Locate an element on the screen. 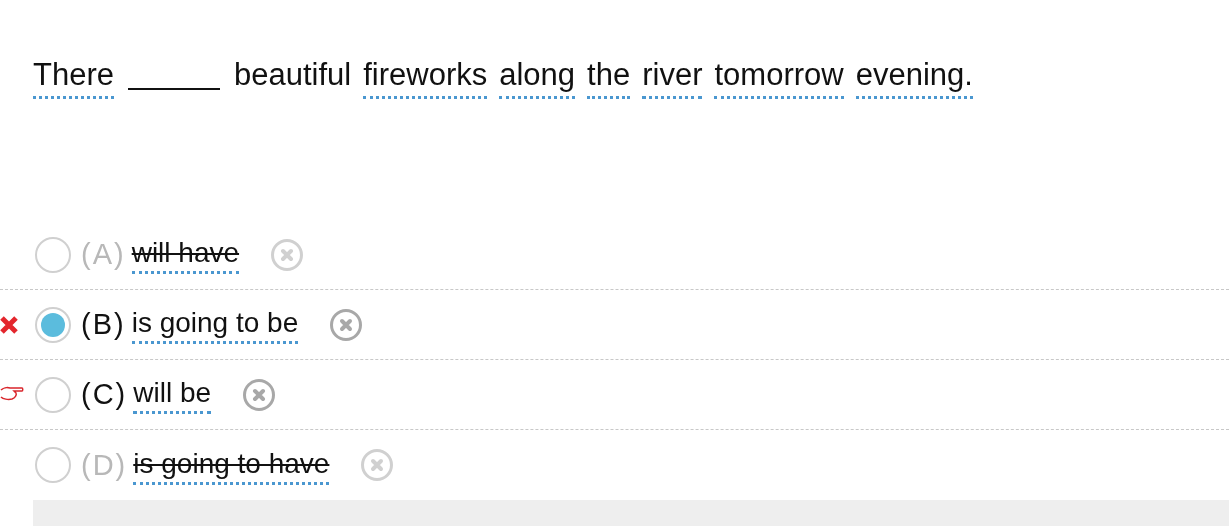 This screenshot has width=1229, height=526. sentence-word: beautiful is located at coordinates (293, 77).